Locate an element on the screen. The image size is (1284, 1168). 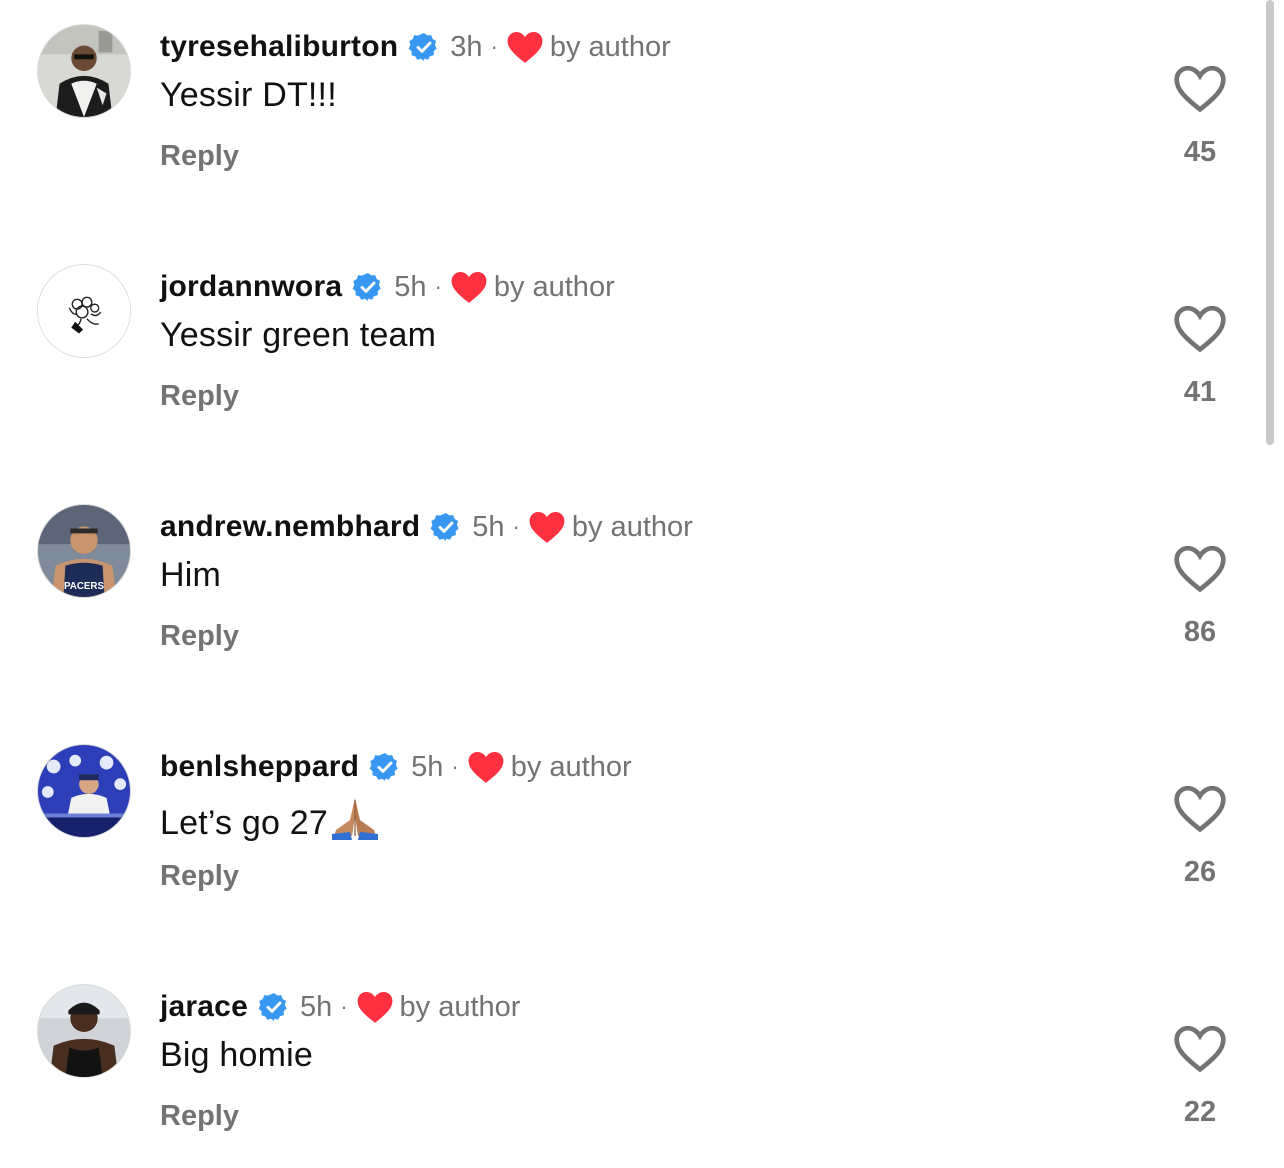
comment-header: benlsheppard 5h · by author is located at coordinates (396, 767).